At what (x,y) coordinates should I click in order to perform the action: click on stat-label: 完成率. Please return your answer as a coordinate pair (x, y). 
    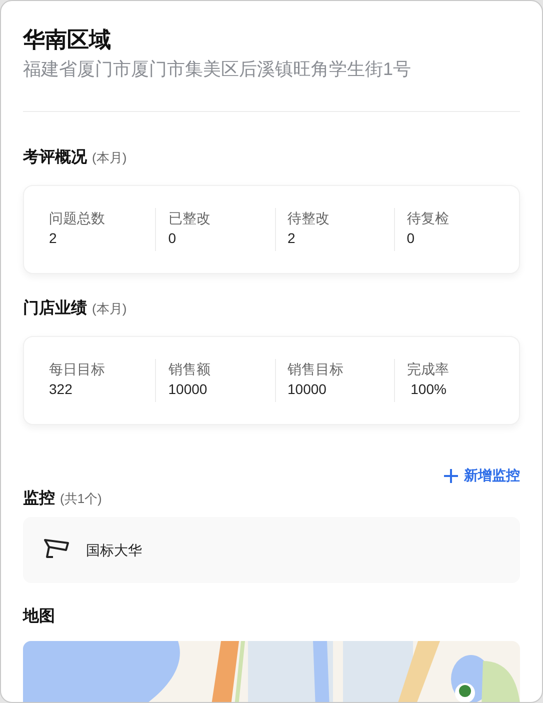
    Looking at the image, I should click on (428, 369).